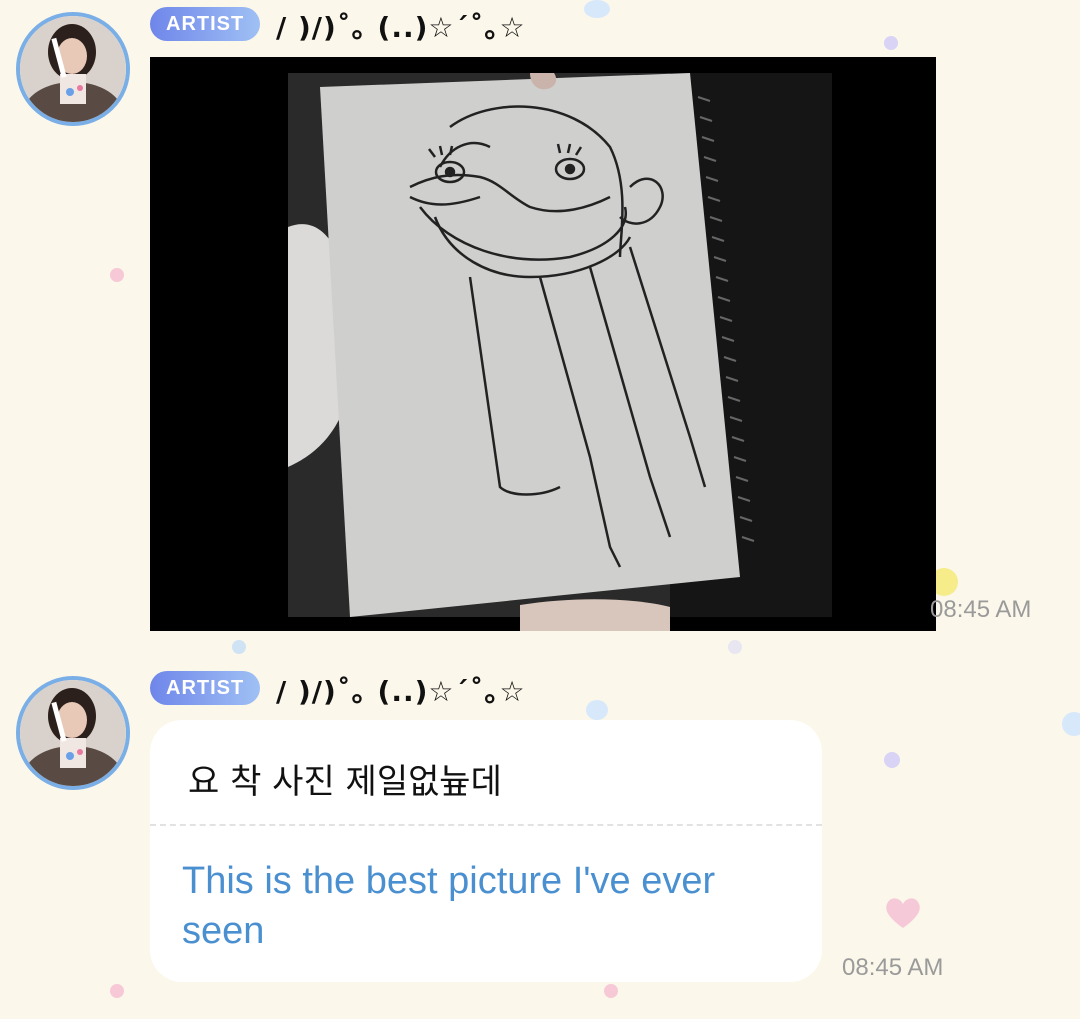 Image resolution: width=1080 pixels, height=1019 pixels. Describe the element at coordinates (486, 825) in the screenshot. I see `translation-divider` at that location.